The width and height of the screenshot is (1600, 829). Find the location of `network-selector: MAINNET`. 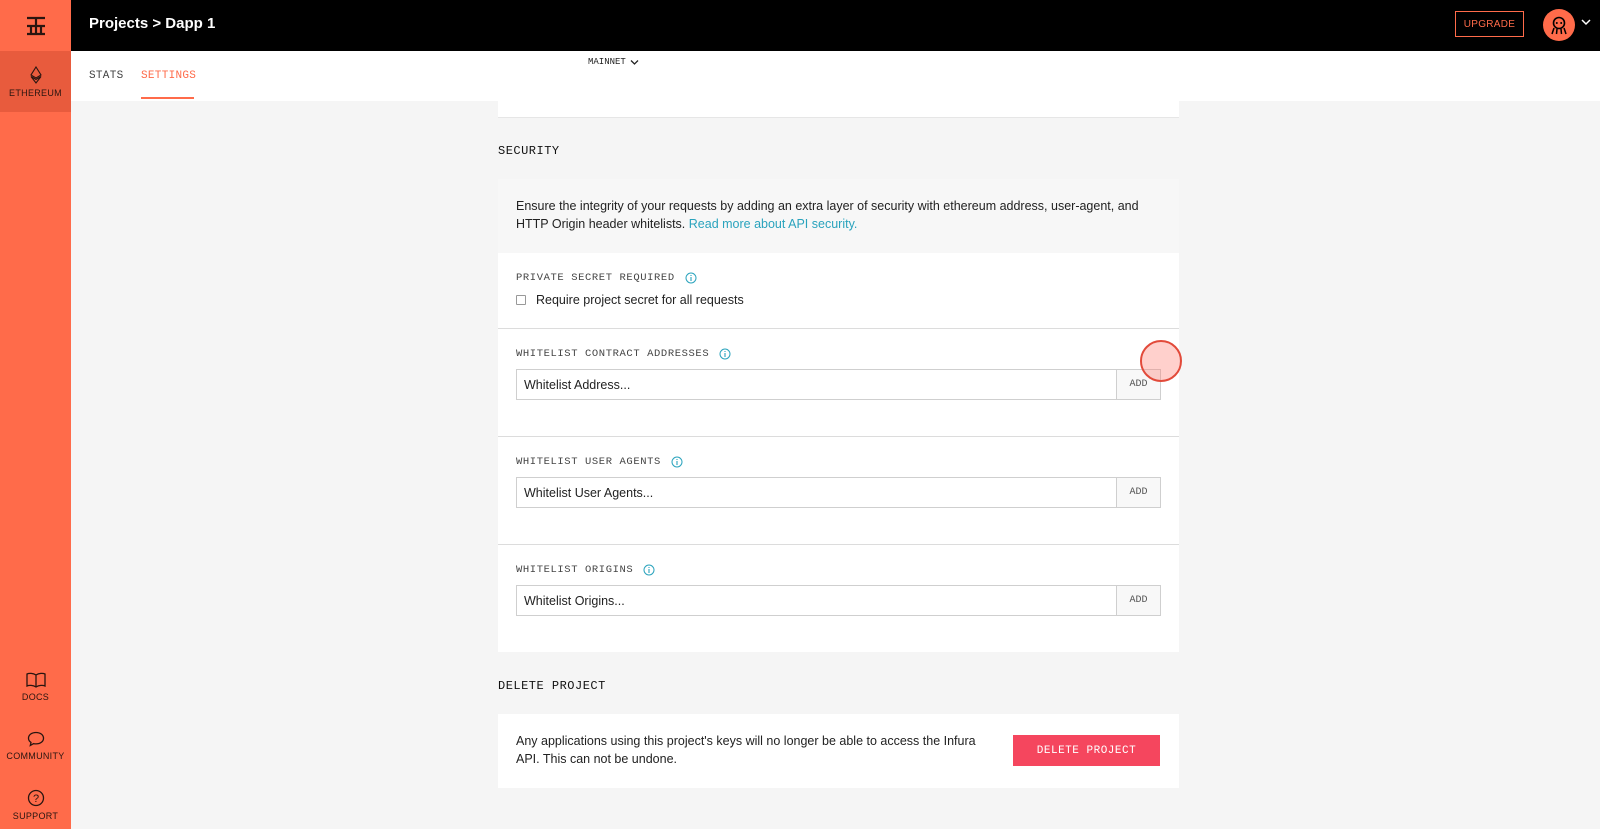

network-selector: MAINNET is located at coordinates (613, 62).